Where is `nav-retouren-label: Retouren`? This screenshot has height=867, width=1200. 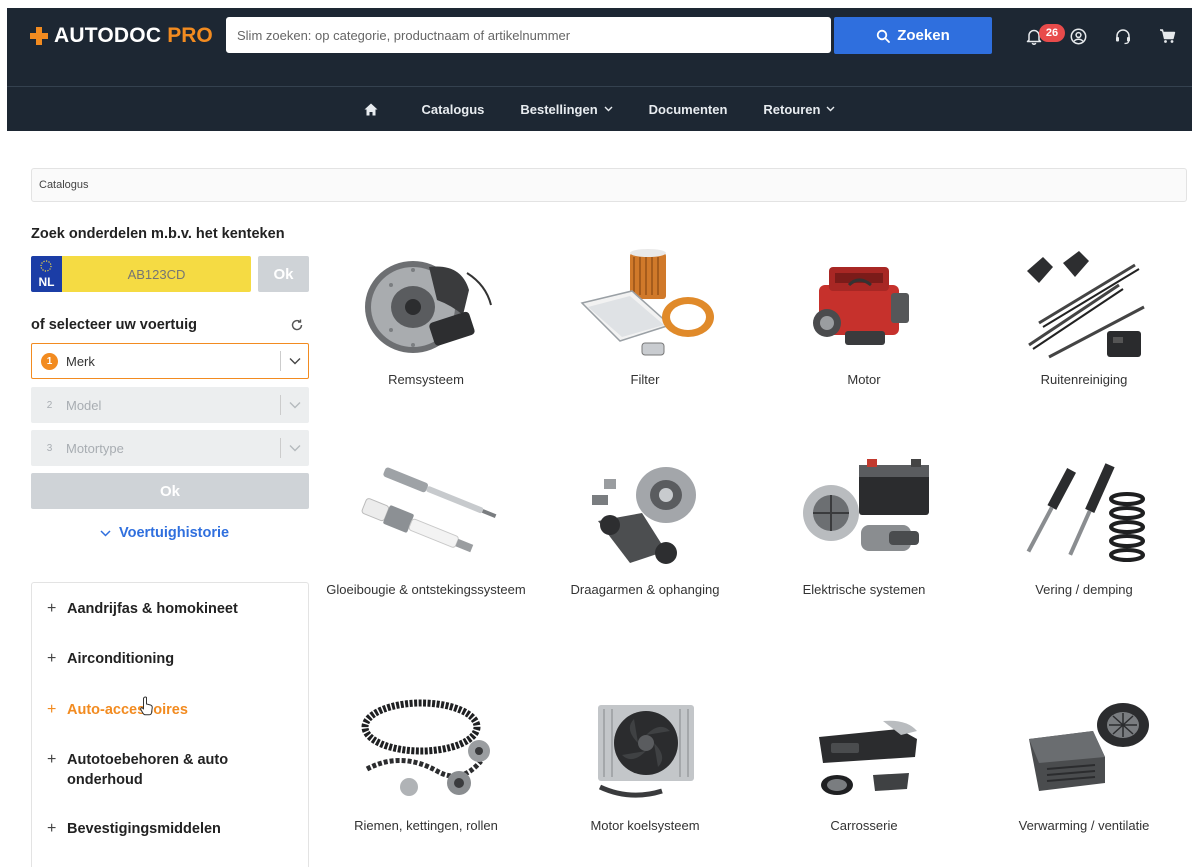
nav-retouren-label: Retouren is located at coordinates (792, 109).